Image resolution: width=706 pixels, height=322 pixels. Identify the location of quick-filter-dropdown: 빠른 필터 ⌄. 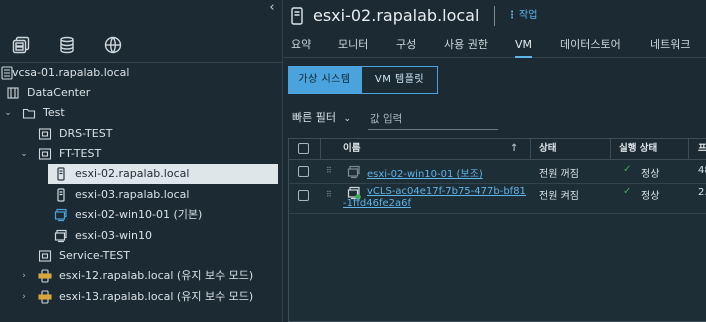
(321, 118).